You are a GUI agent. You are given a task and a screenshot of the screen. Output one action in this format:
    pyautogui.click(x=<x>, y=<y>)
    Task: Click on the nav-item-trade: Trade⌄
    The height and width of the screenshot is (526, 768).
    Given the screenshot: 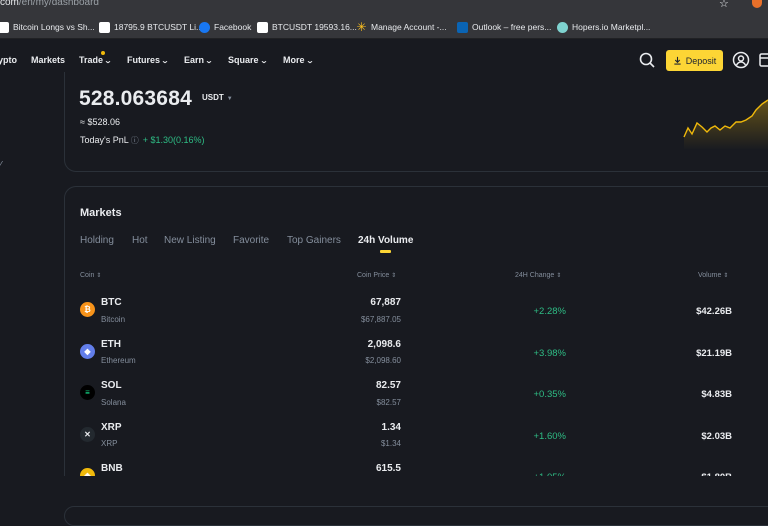 What is the action you would take?
    pyautogui.click(x=96, y=60)
    